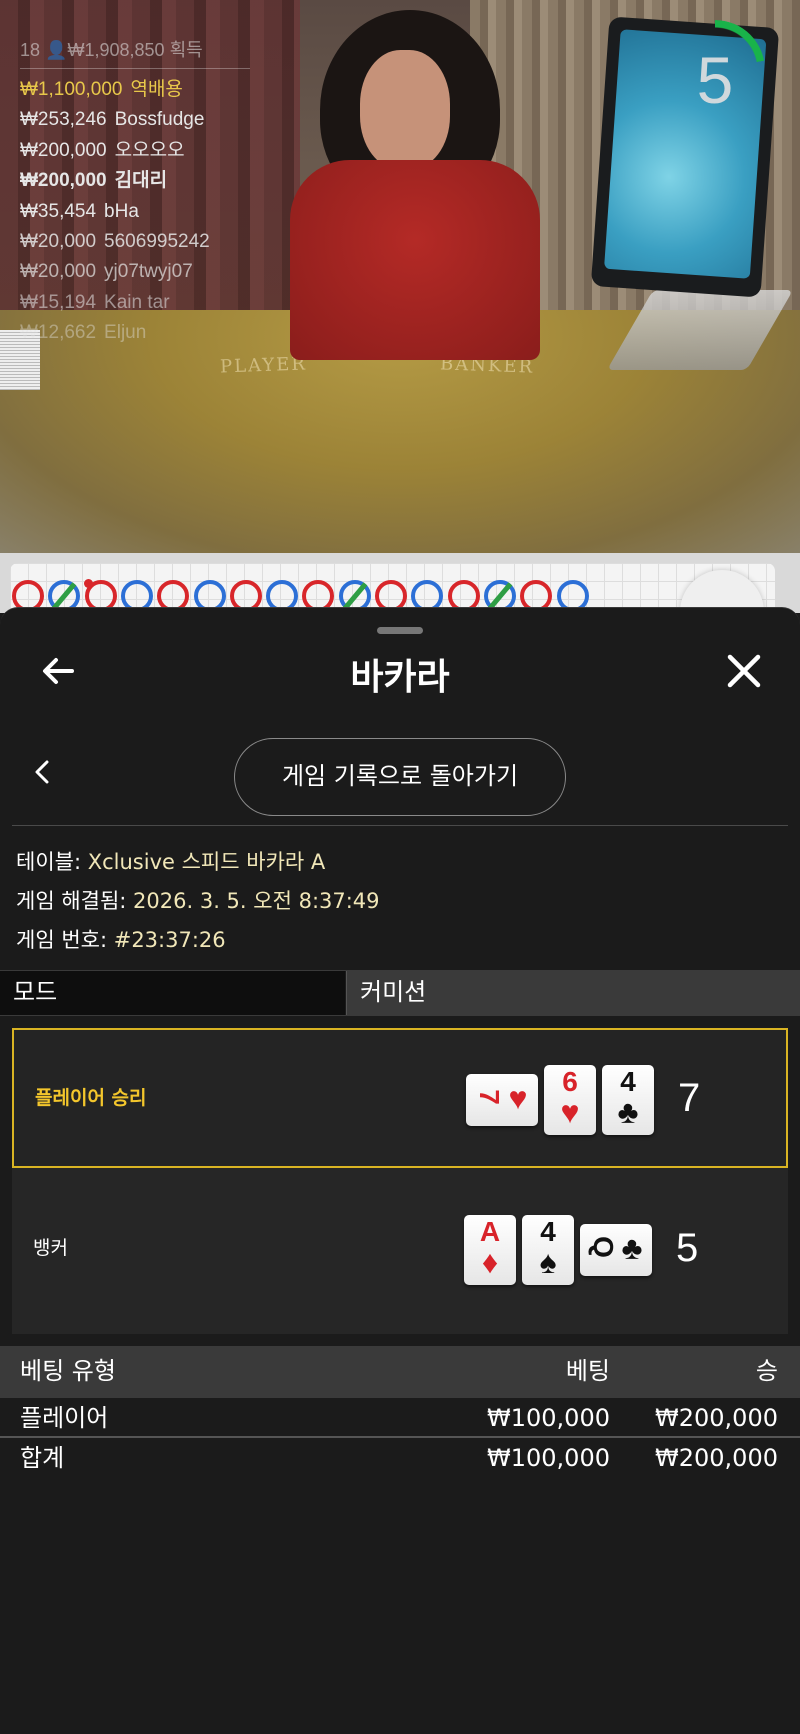 Image resolution: width=800 pixels, height=1734 pixels. I want to click on winner-name: Kain tar, so click(137, 302).